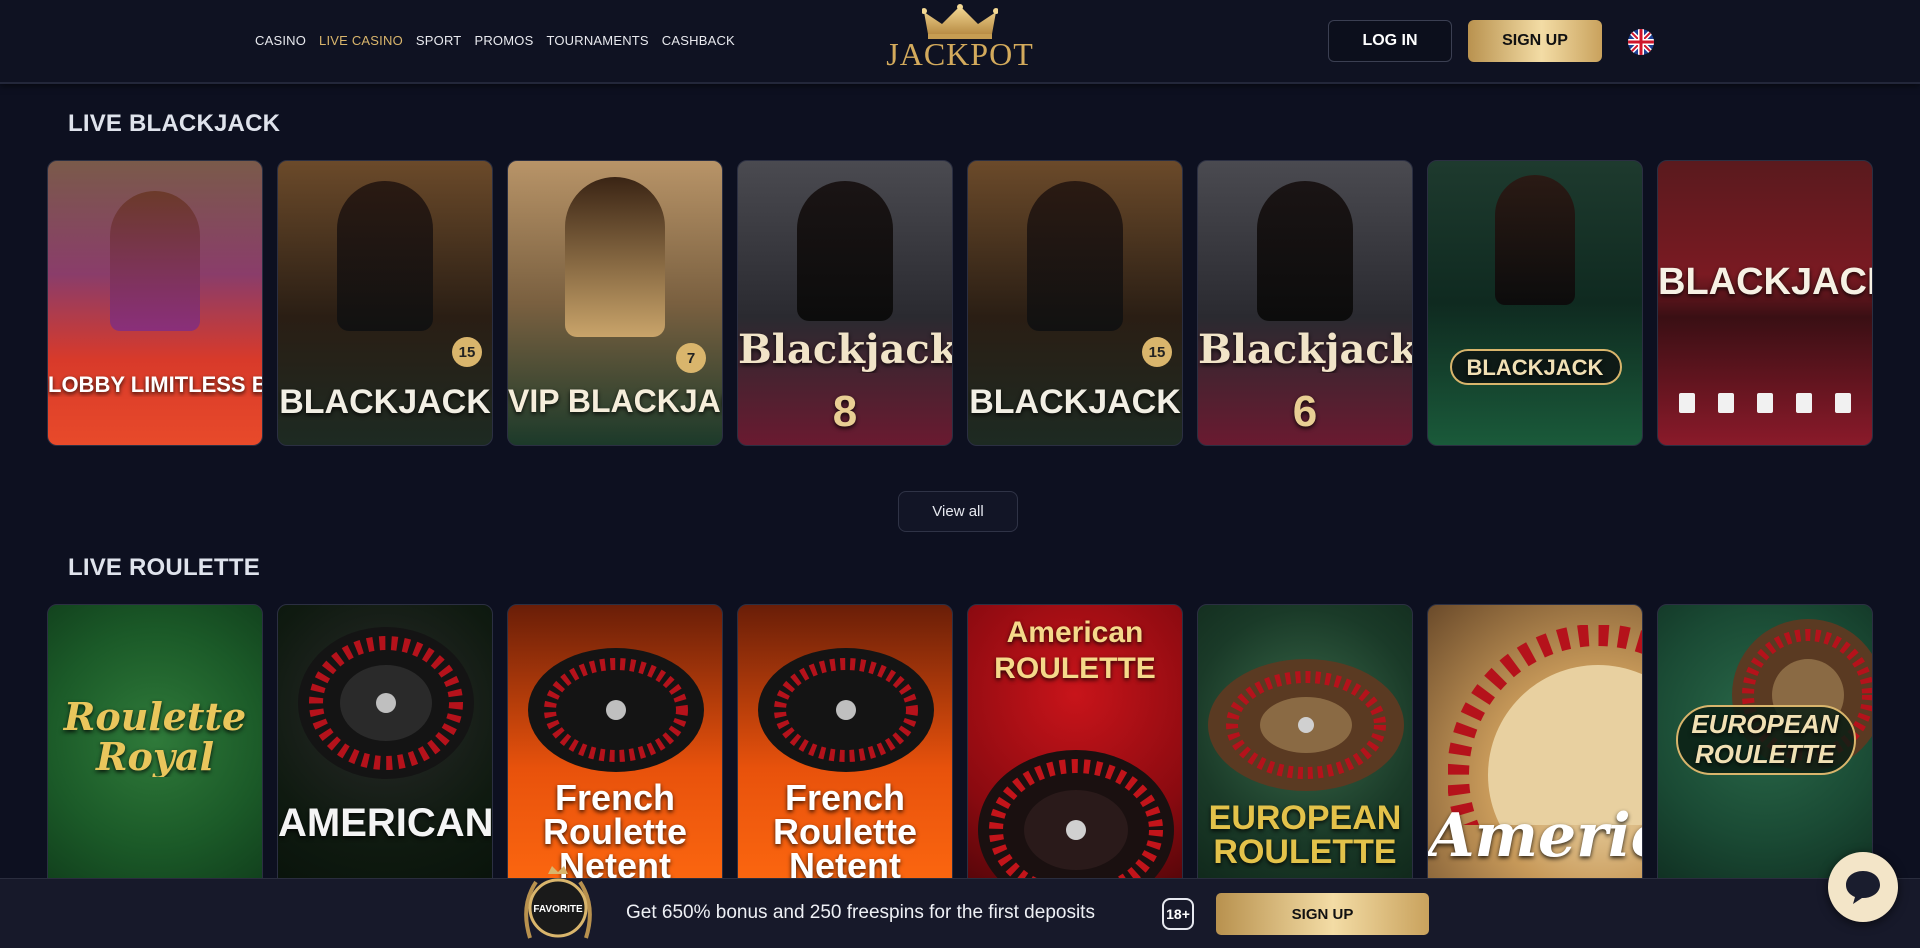 The image size is (1920, 948). What do you see at coordinates (1075, 650) in the screenshot?
I see `game-label: American ROULETTE` at bounding box center [1075, 650].